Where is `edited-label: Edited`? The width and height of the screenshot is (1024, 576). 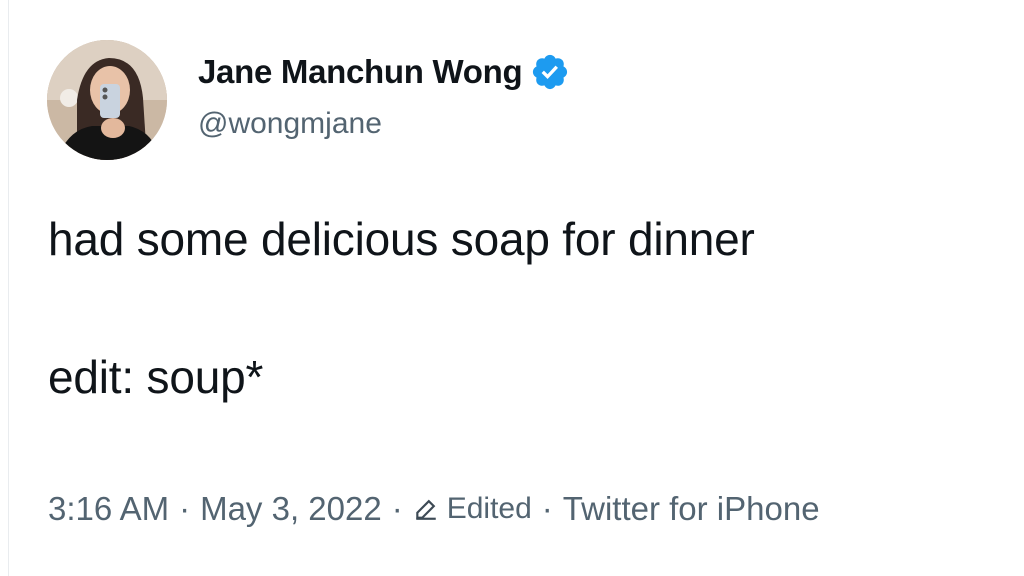
edited-label: Edited is located at coordinates (489, 508).